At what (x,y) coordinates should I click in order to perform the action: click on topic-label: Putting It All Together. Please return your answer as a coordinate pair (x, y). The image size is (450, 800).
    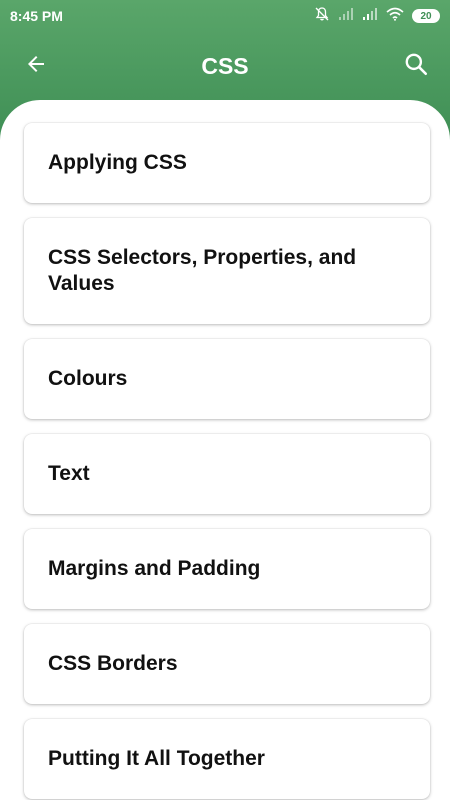
    Looking at the image, I should click on (156, 758).